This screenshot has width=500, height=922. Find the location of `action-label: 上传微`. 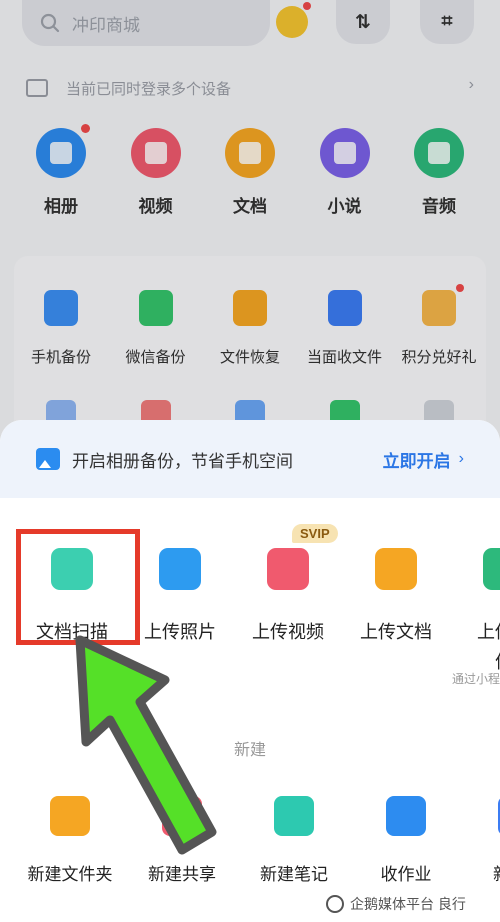

action-label: 上传微 is located at coordinates (488, 632).